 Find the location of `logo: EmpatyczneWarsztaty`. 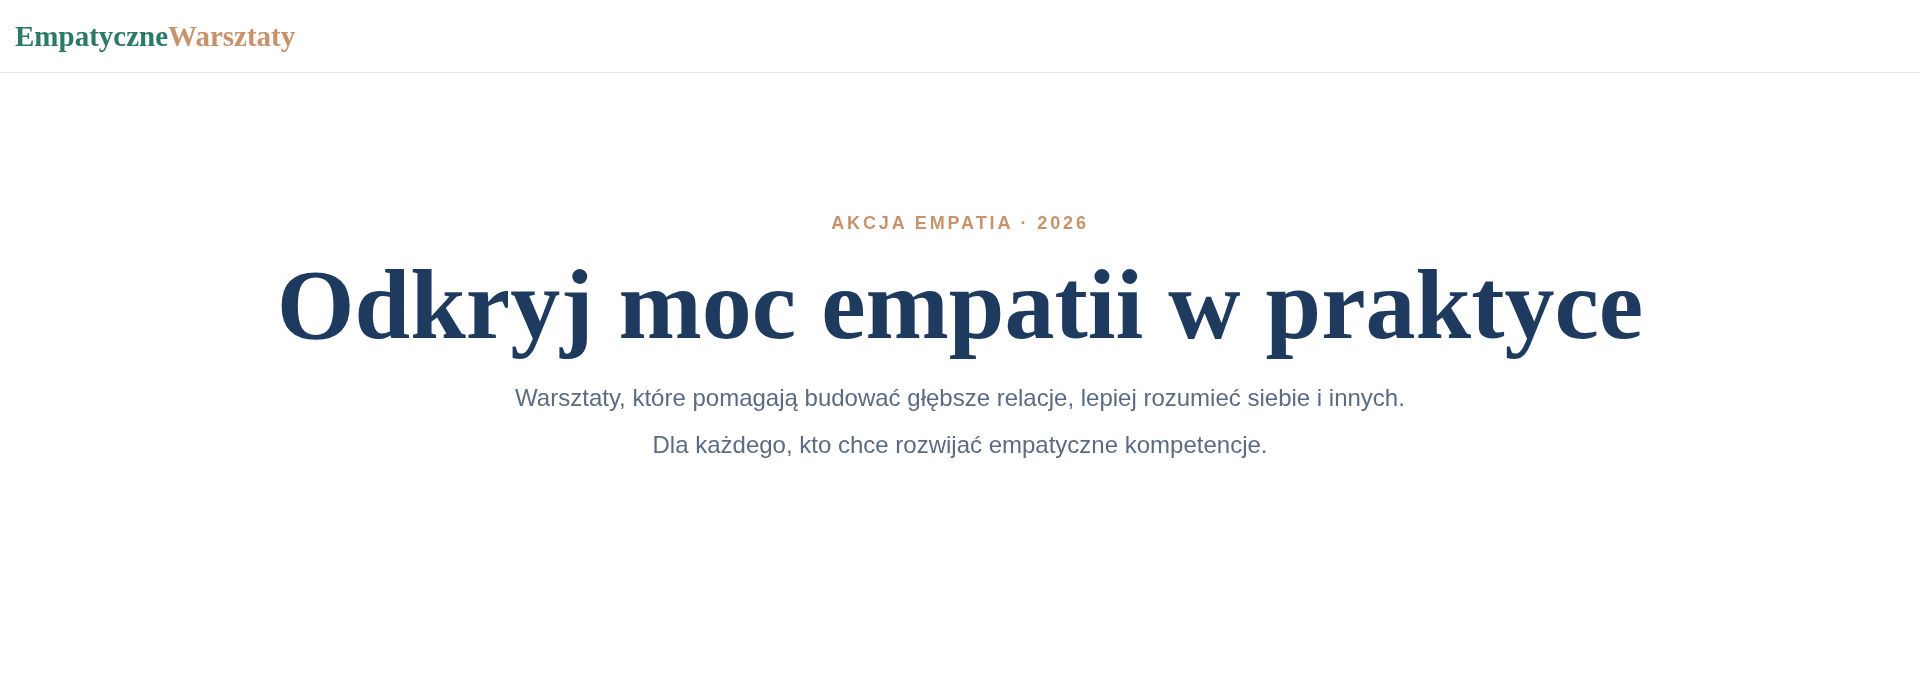

logo: EmpatyczneWarsztaty is located at coordinates (155, 36).